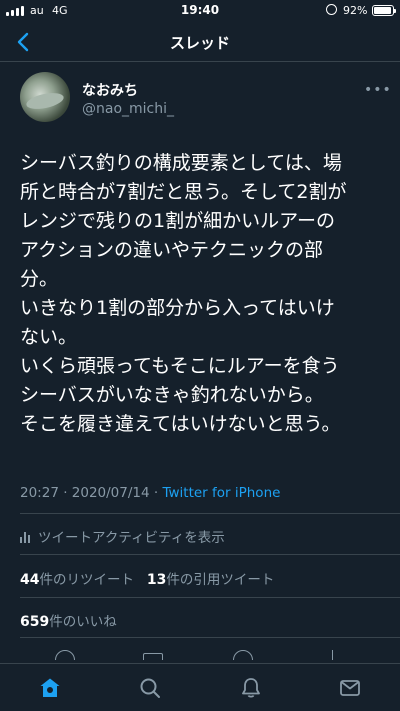 Image resolution: width=400 pixels, height=711 pixels. Describe the element at coordinates (200, 654) in the screenshot. I see `tweet-action-bar` at that location.